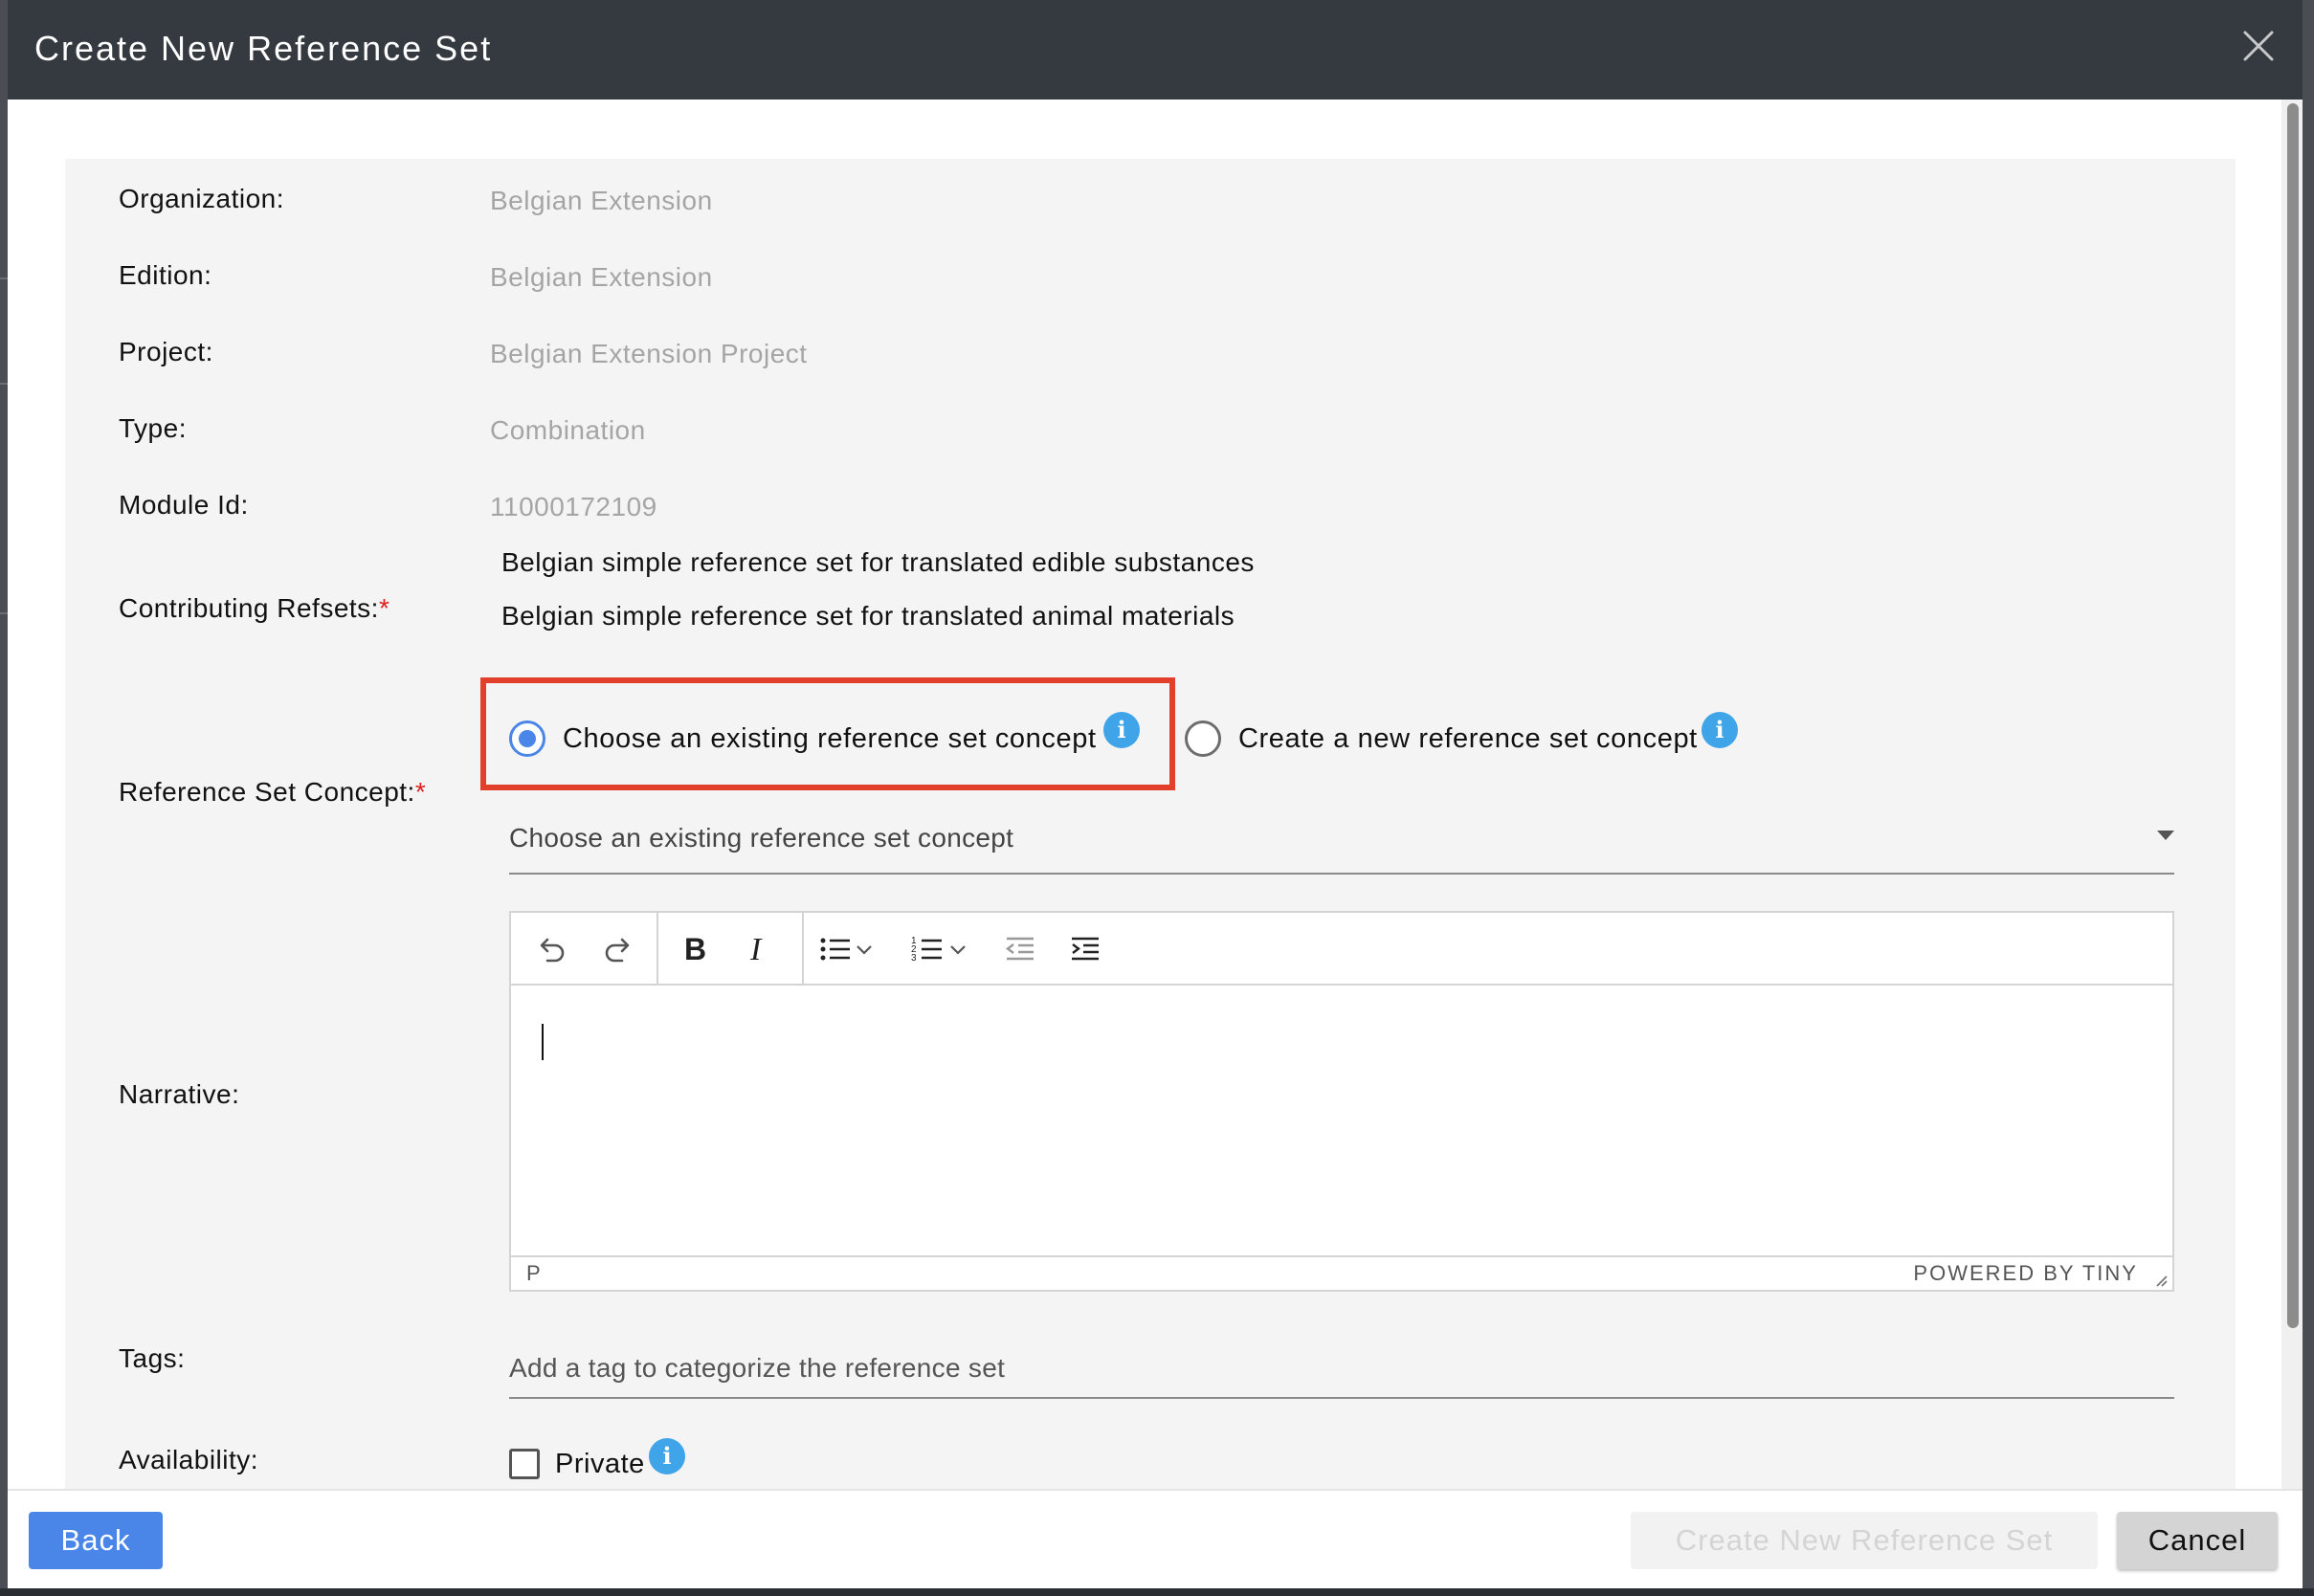  I want to click on private-checkbox, so click(524, 1464).